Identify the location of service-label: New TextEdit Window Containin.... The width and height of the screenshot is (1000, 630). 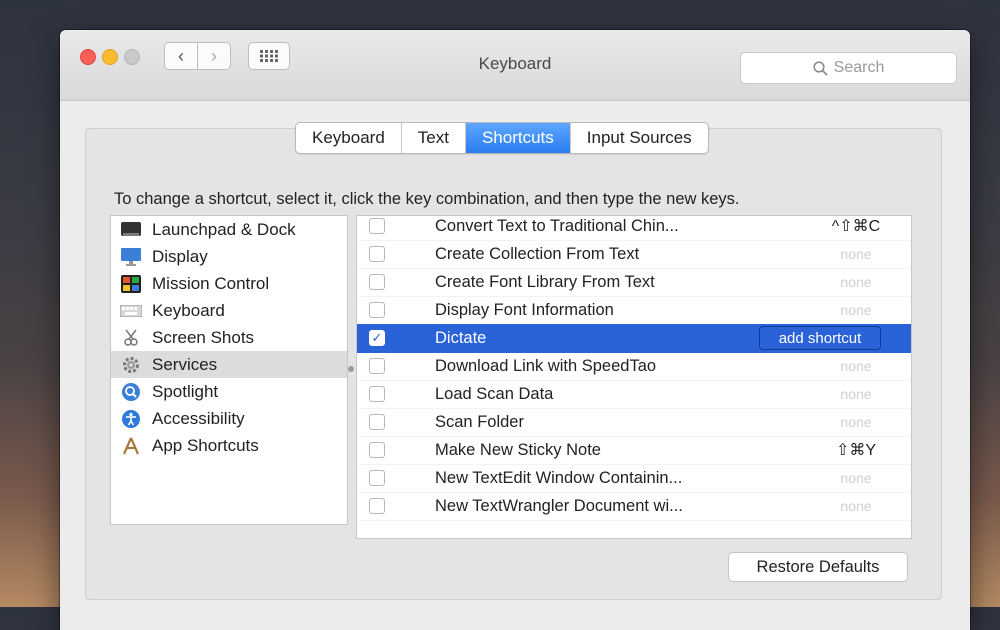
(559, 477).